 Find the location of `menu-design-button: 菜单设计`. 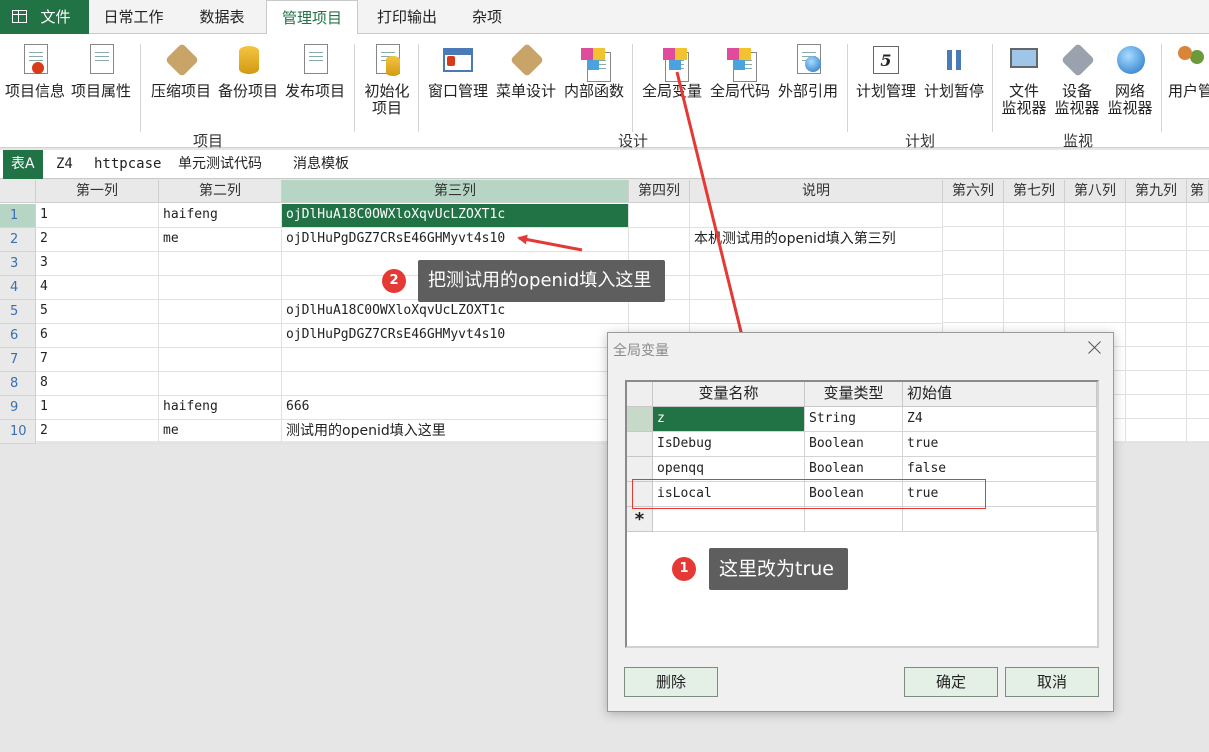

menu-design-button: 菜单设计 is located at coordinates (526, 71).